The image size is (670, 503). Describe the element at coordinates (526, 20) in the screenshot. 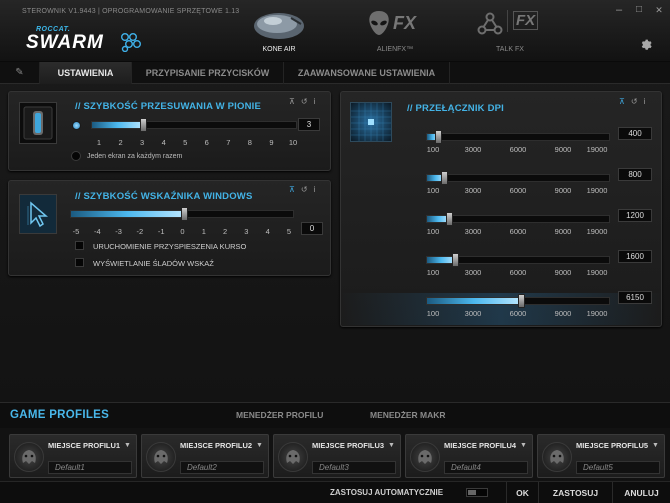

I see `talk-fx-text: FX` at that location.